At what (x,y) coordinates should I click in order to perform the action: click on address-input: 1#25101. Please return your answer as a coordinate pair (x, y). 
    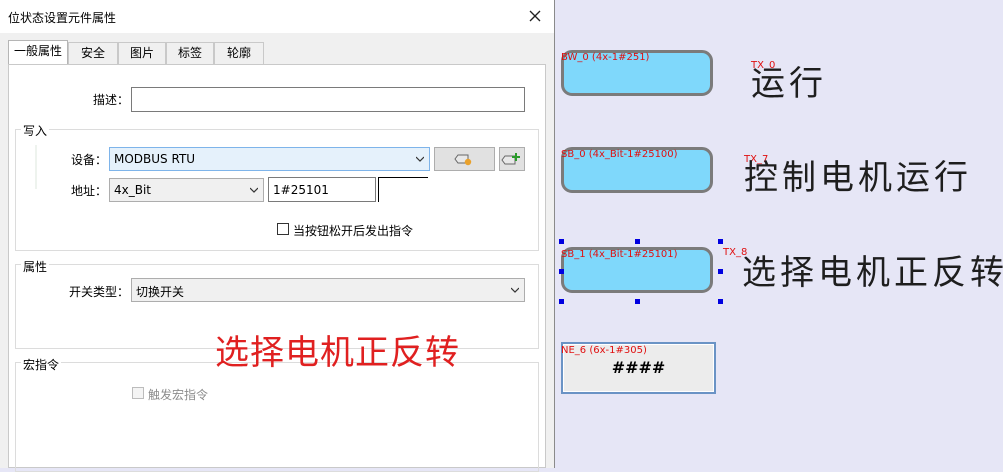
    Looking at the image, I should click on (322, 189).